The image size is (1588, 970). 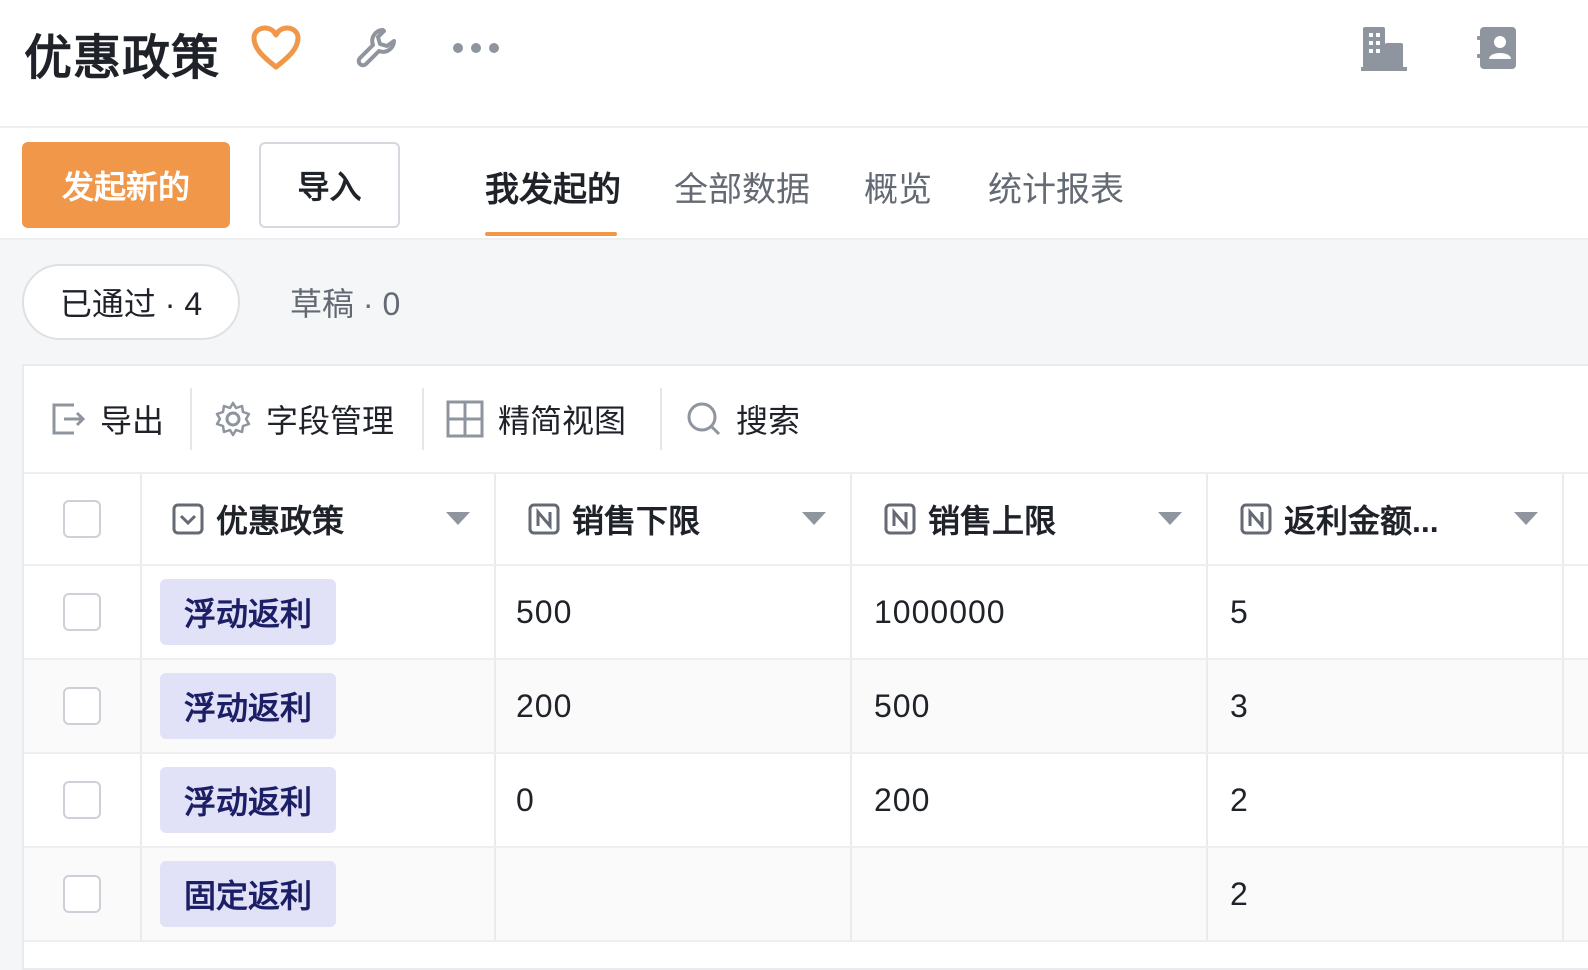 What do you see at coordinates (329, 185) in the screenshot?
I see `import-button: 导入` at bounding box center [329, 185].